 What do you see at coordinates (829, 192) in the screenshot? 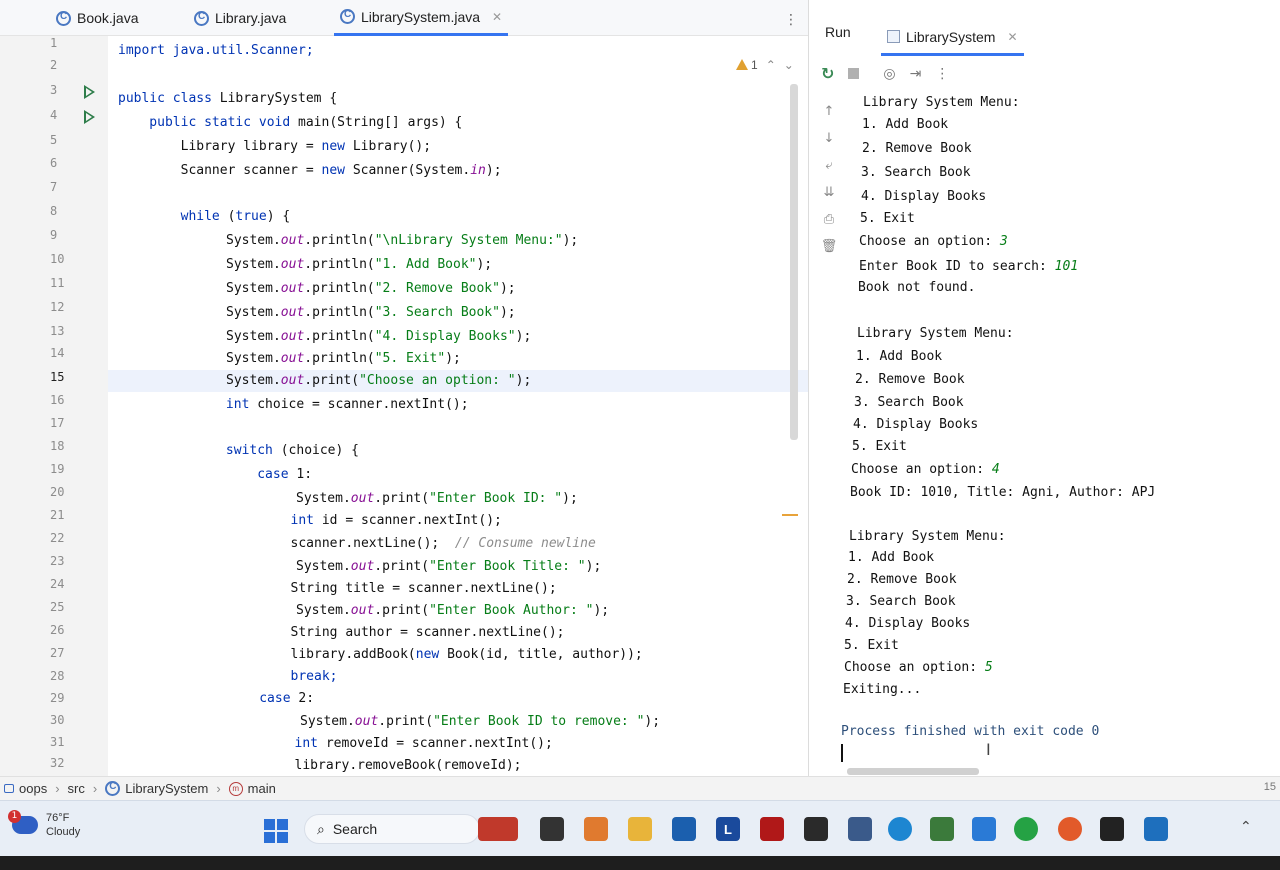
I see `scroll-to-end-icon: ⇊` at bounding box center [829, 192].